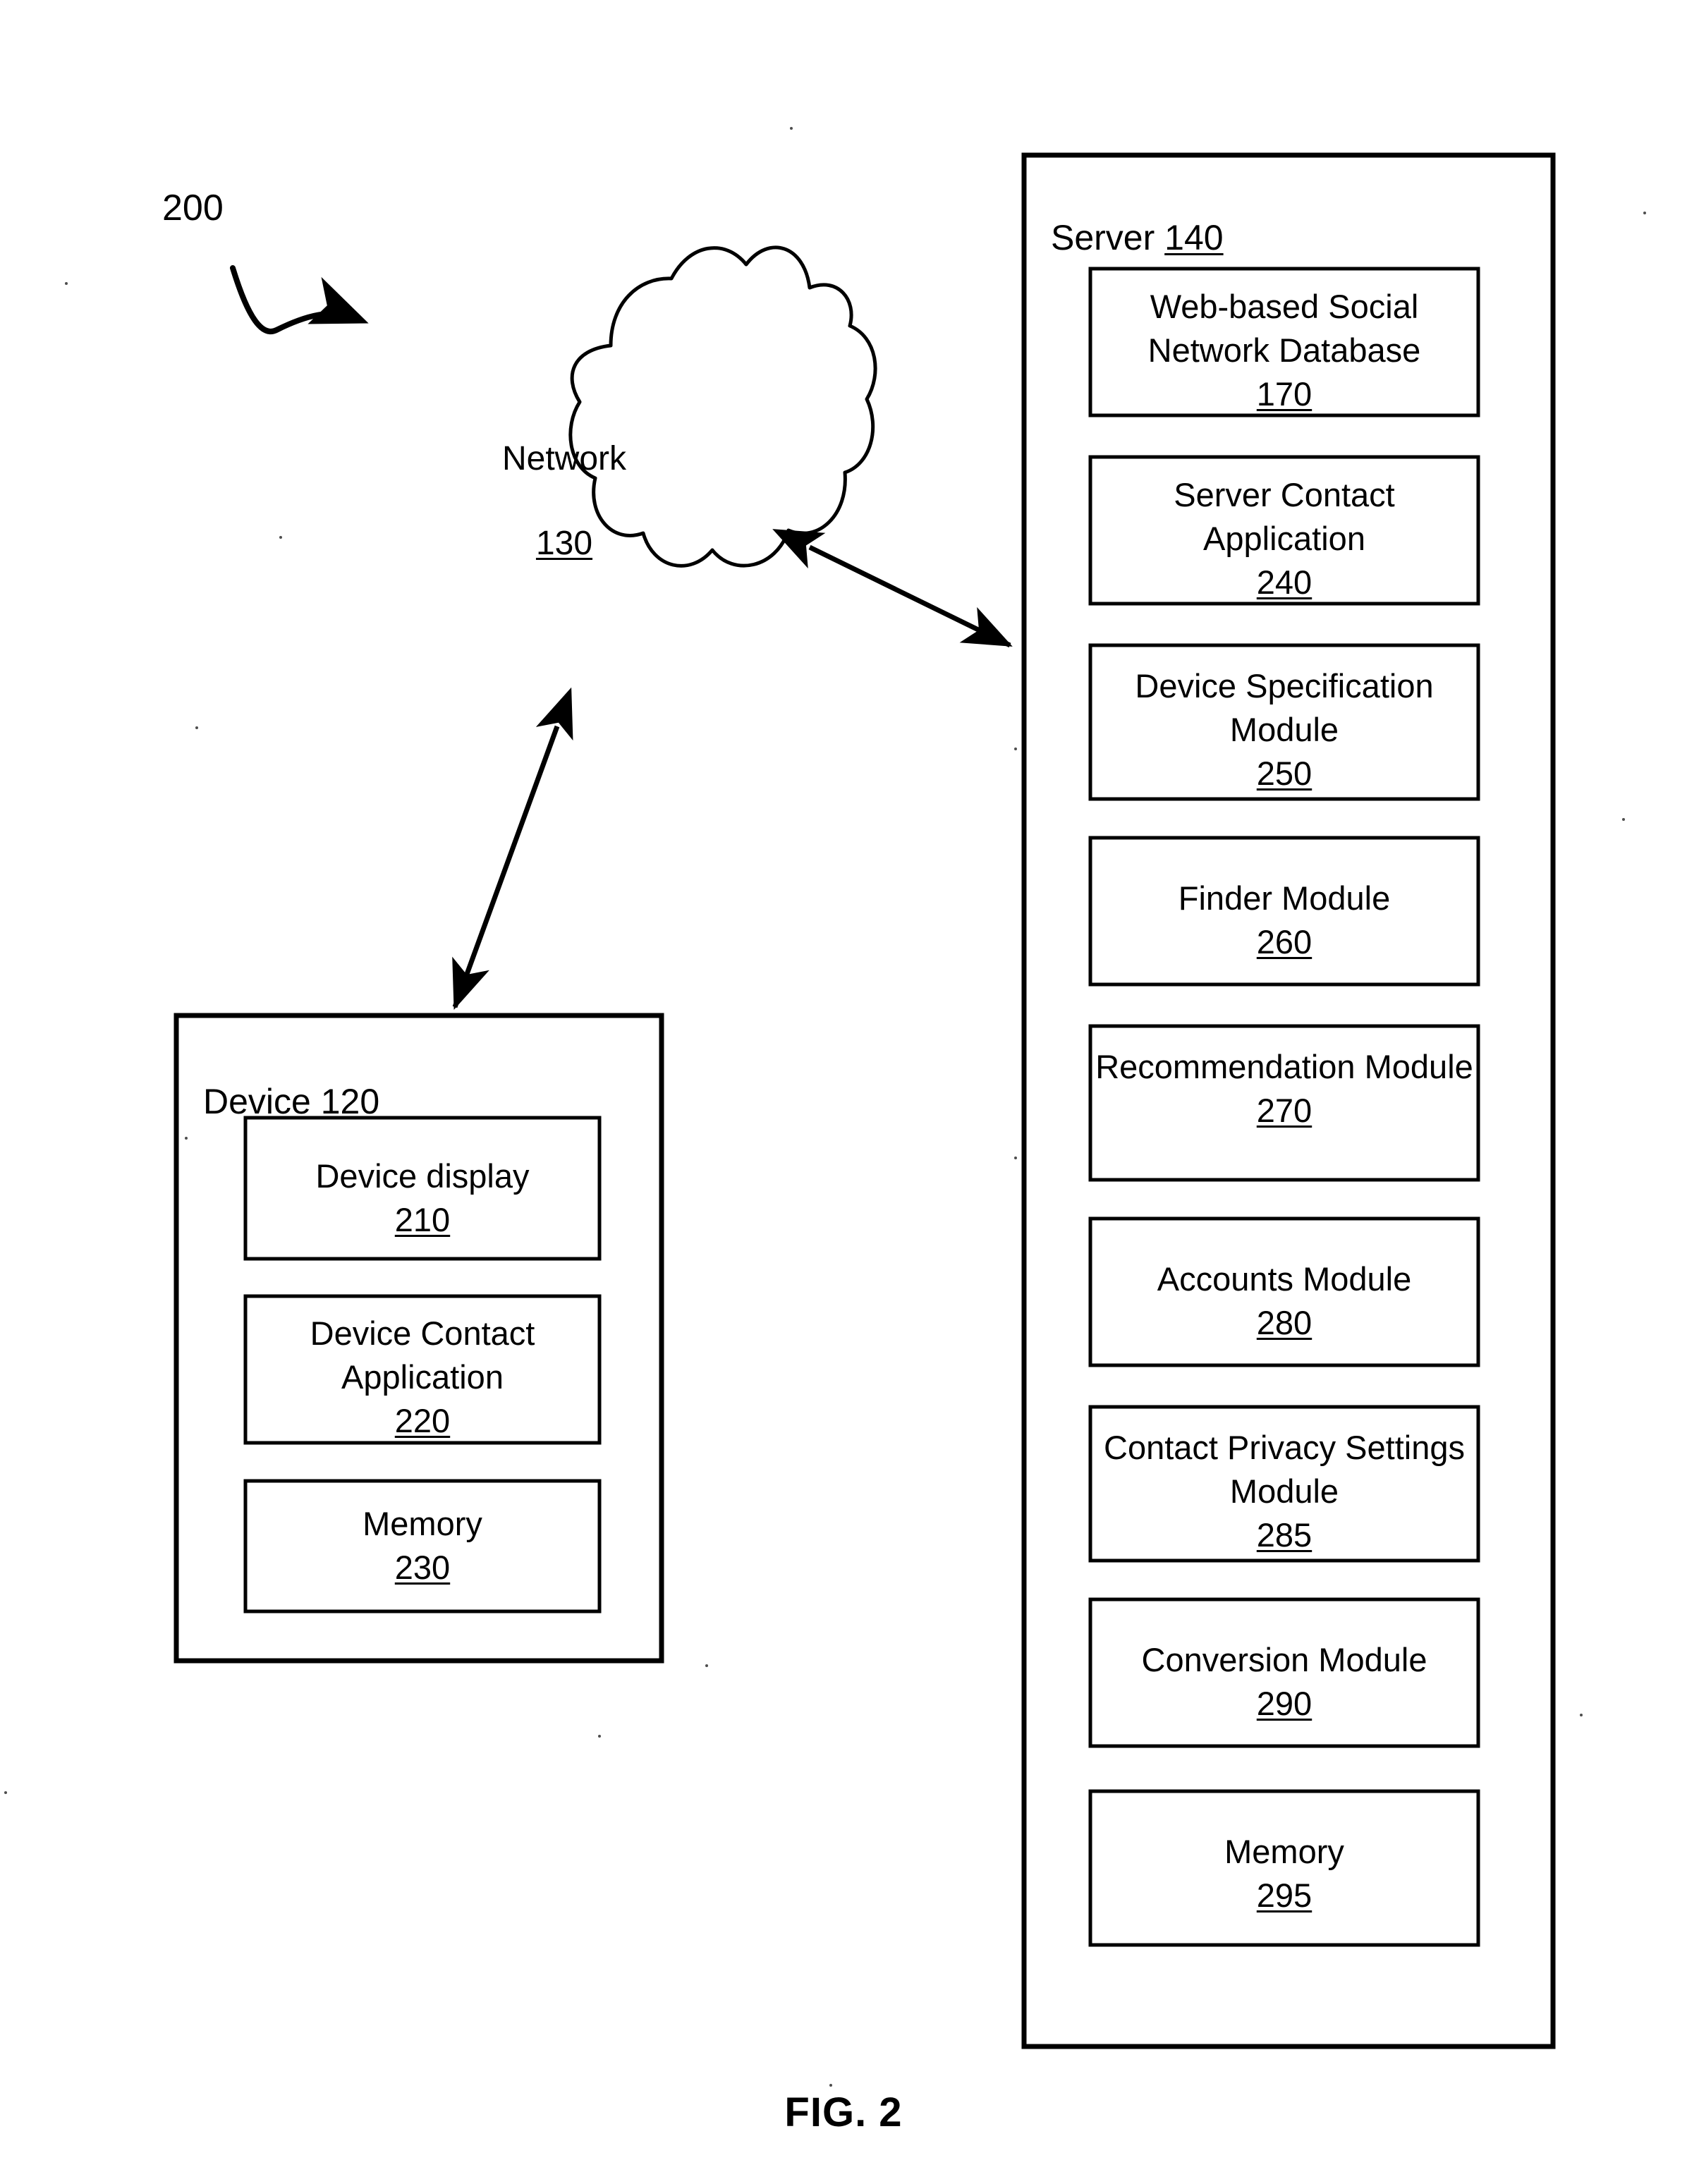  Describe the element at coordinates (892, 588) in the screenshot. I see `network-to-server-arrow` at that location.